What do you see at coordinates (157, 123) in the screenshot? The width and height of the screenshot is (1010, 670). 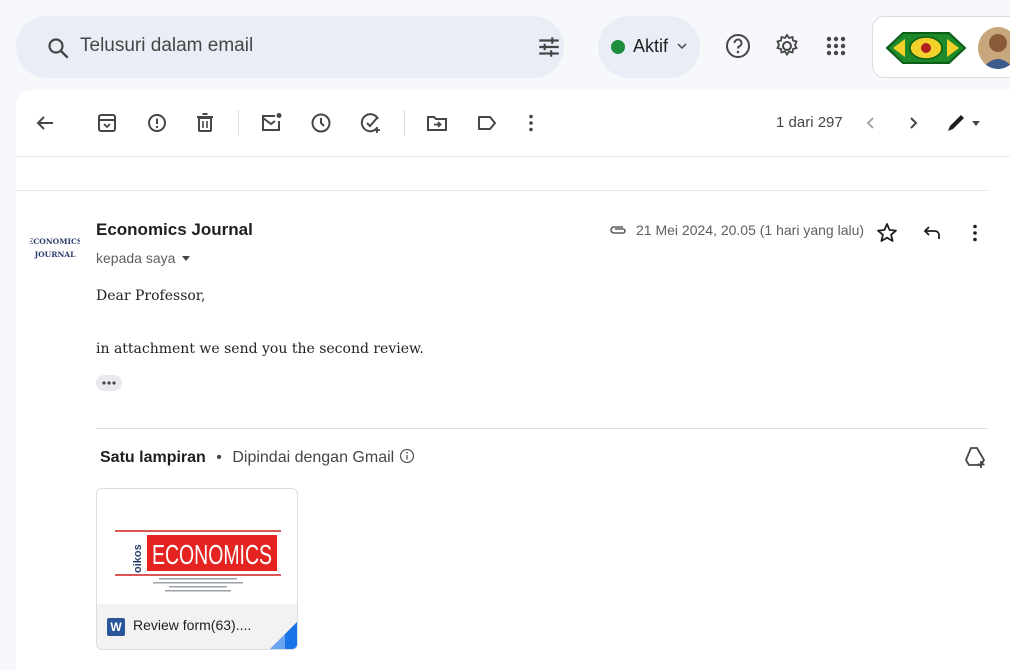 I see `report-spam-icon` at bounding box center [157, 123].